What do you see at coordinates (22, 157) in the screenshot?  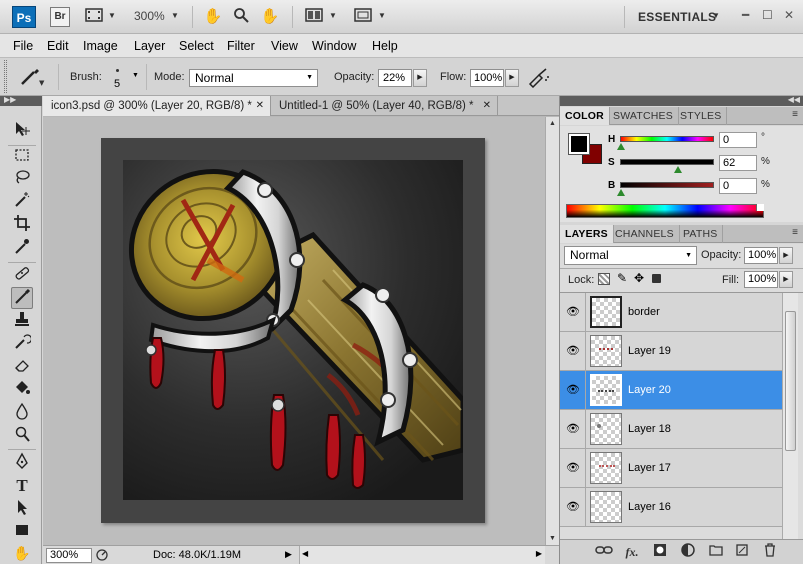 I see `marquee-tool-icon` at bounding box center [22, 157].